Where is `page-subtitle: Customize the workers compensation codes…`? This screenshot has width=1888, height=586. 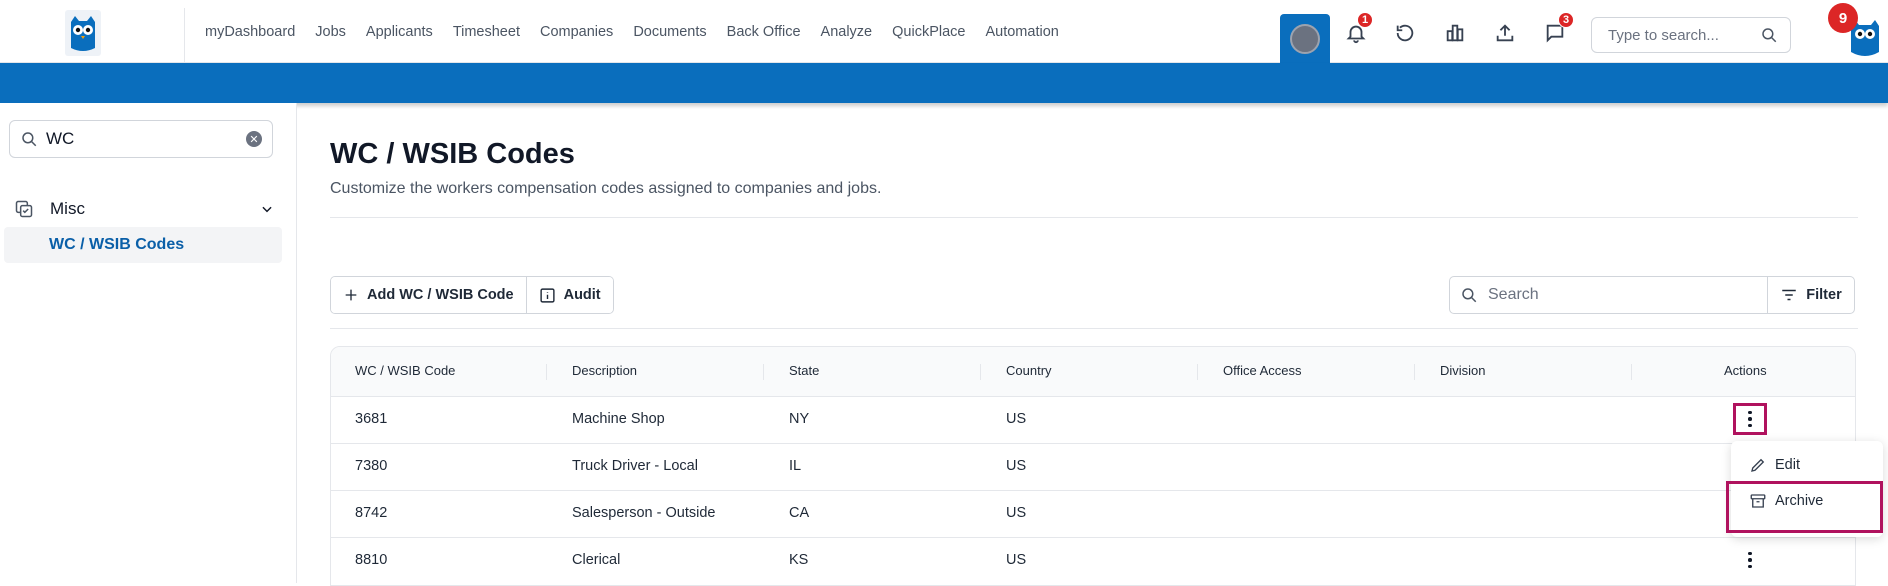 page-subtitle: Customize the workers compensation codes… is located at coordinates (606, 188).